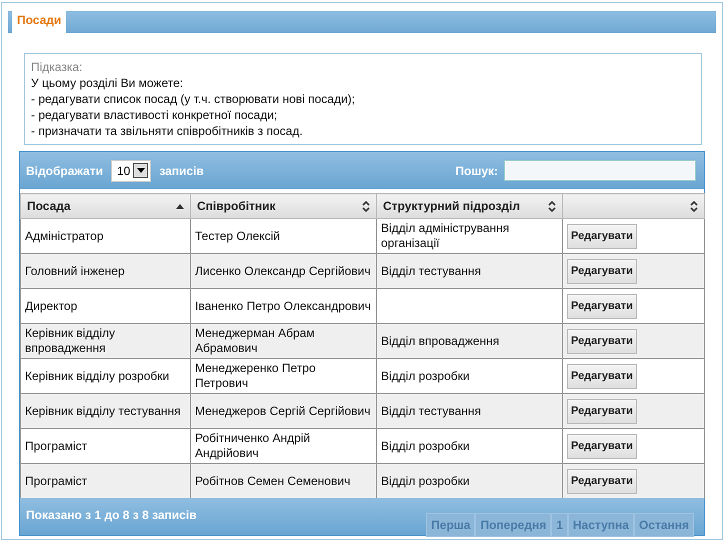 The width and height of the screenshot is (725, 543). What do you see at coordinates (105, 271) in the screenshot?
I see `table-cell: Головний інженер` at bounding box center [105, 271].